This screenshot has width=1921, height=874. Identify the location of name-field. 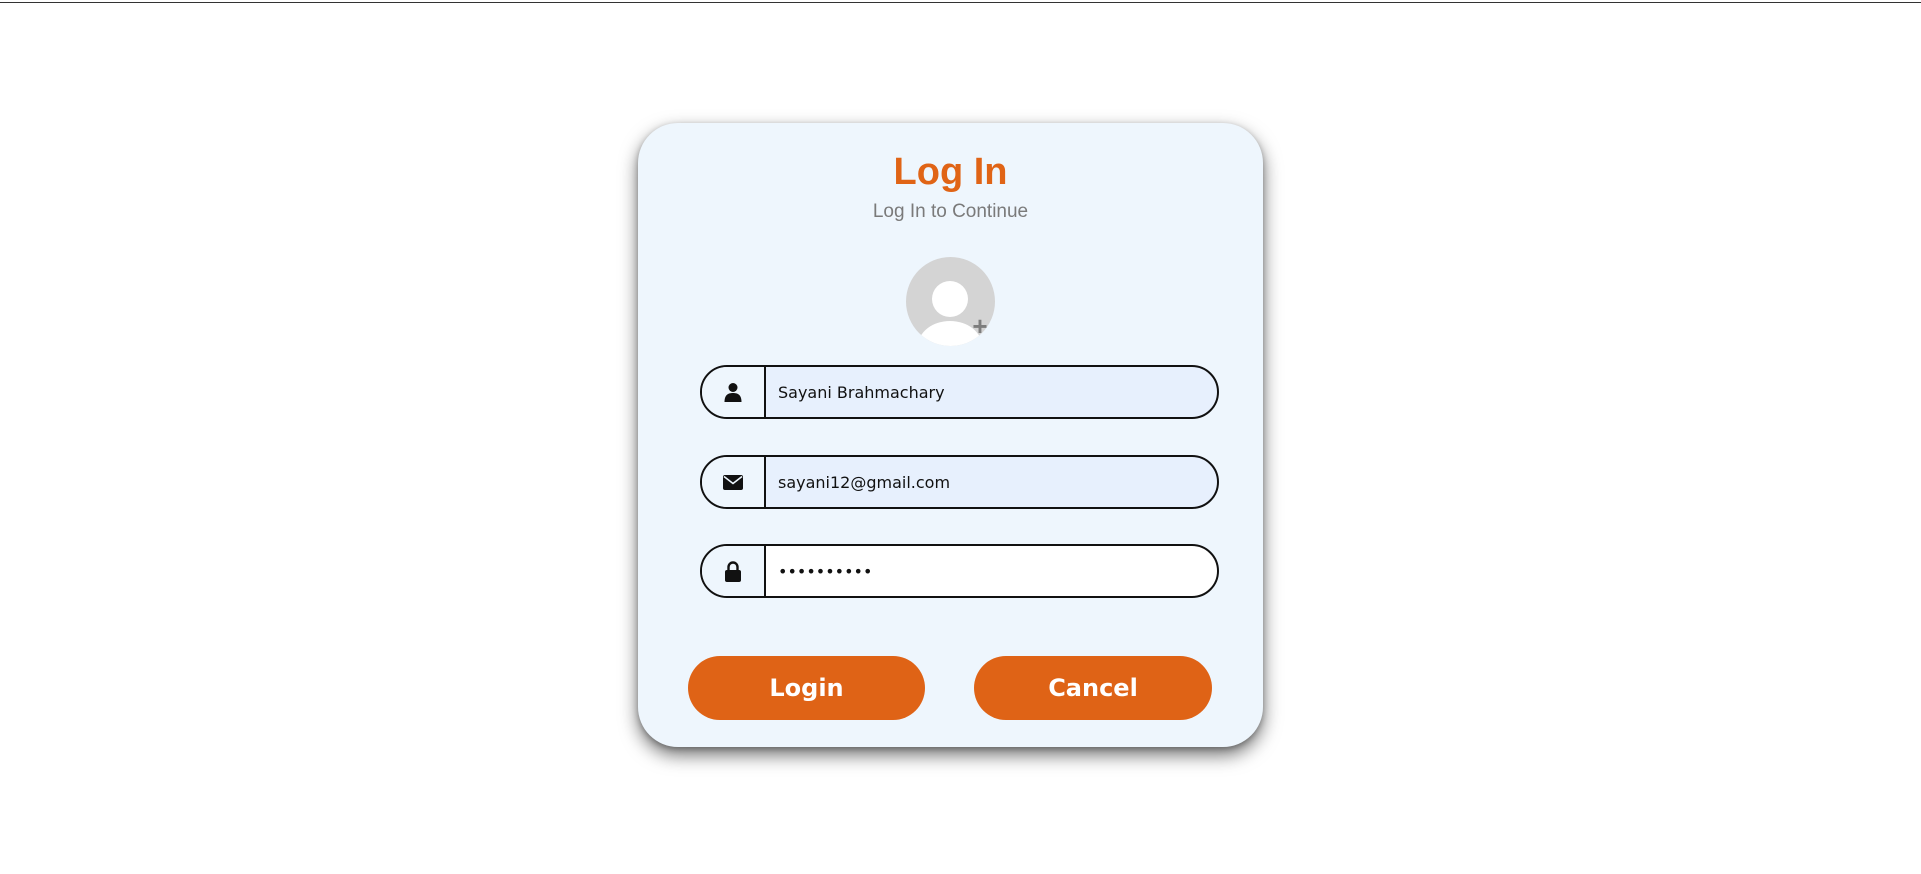
(959, 392).